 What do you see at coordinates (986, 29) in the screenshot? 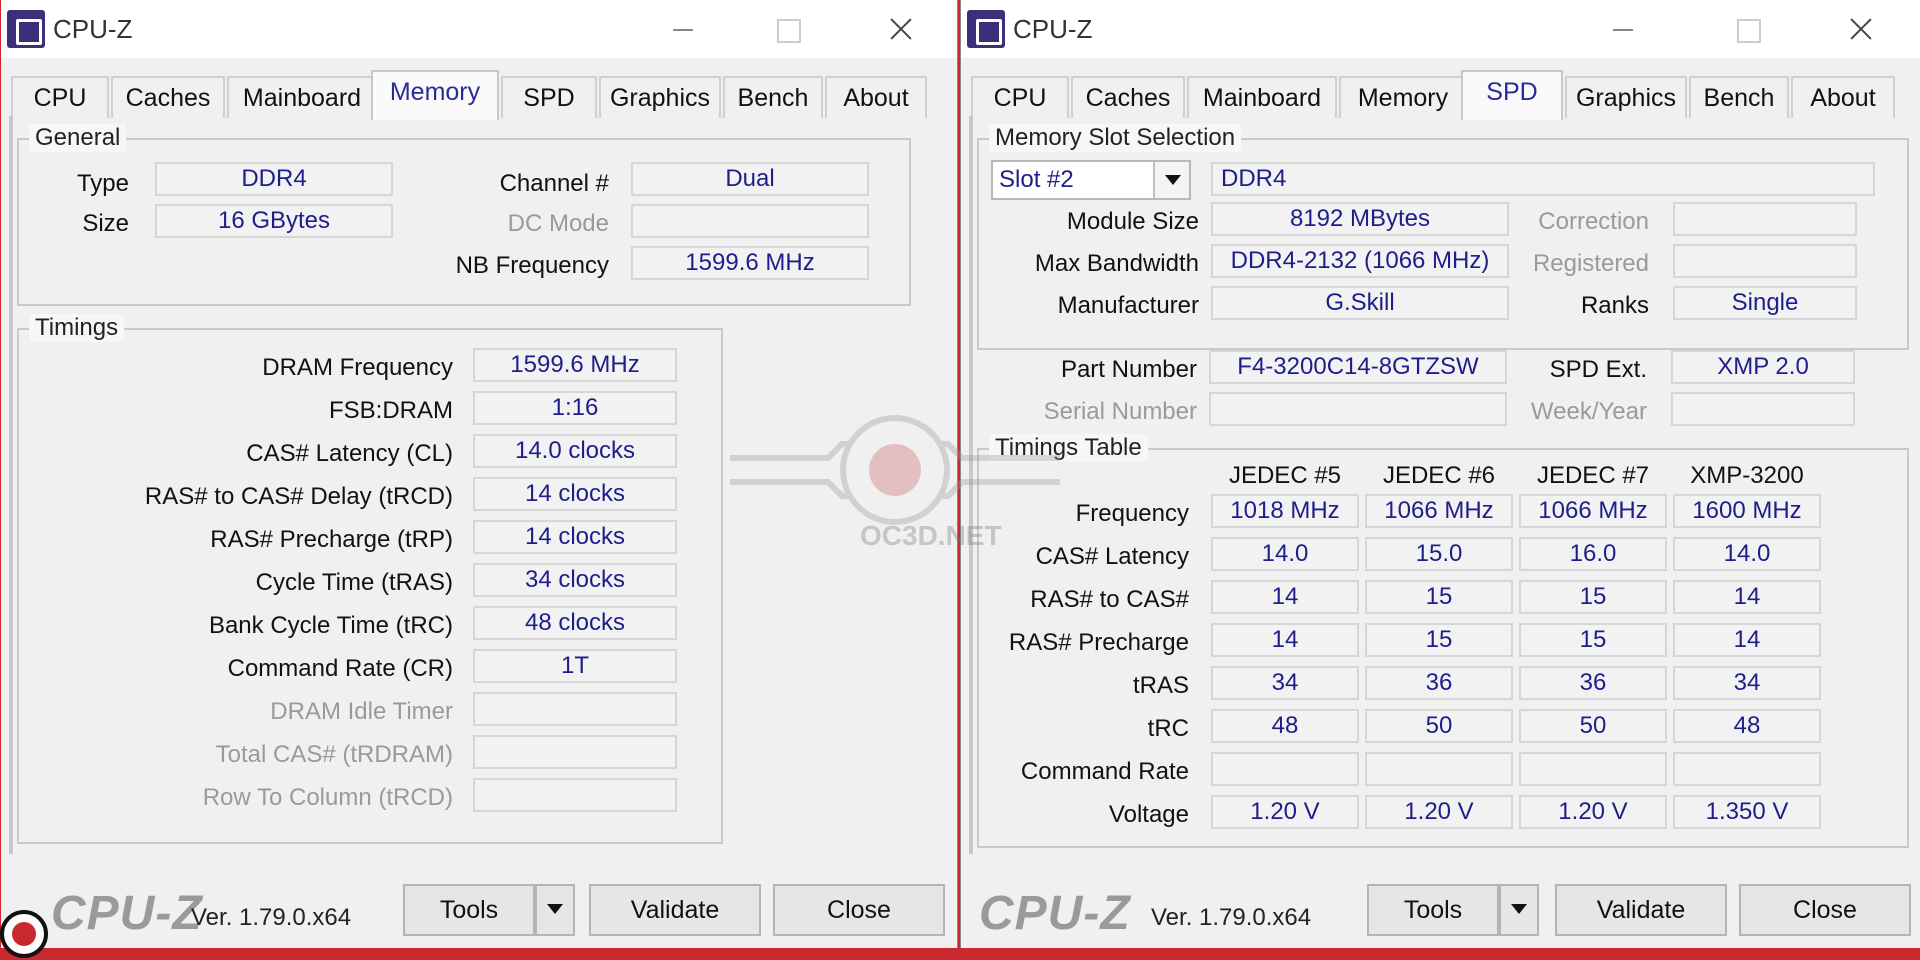
I see `cpuz-app-icon` at bounding box center [986, 29].